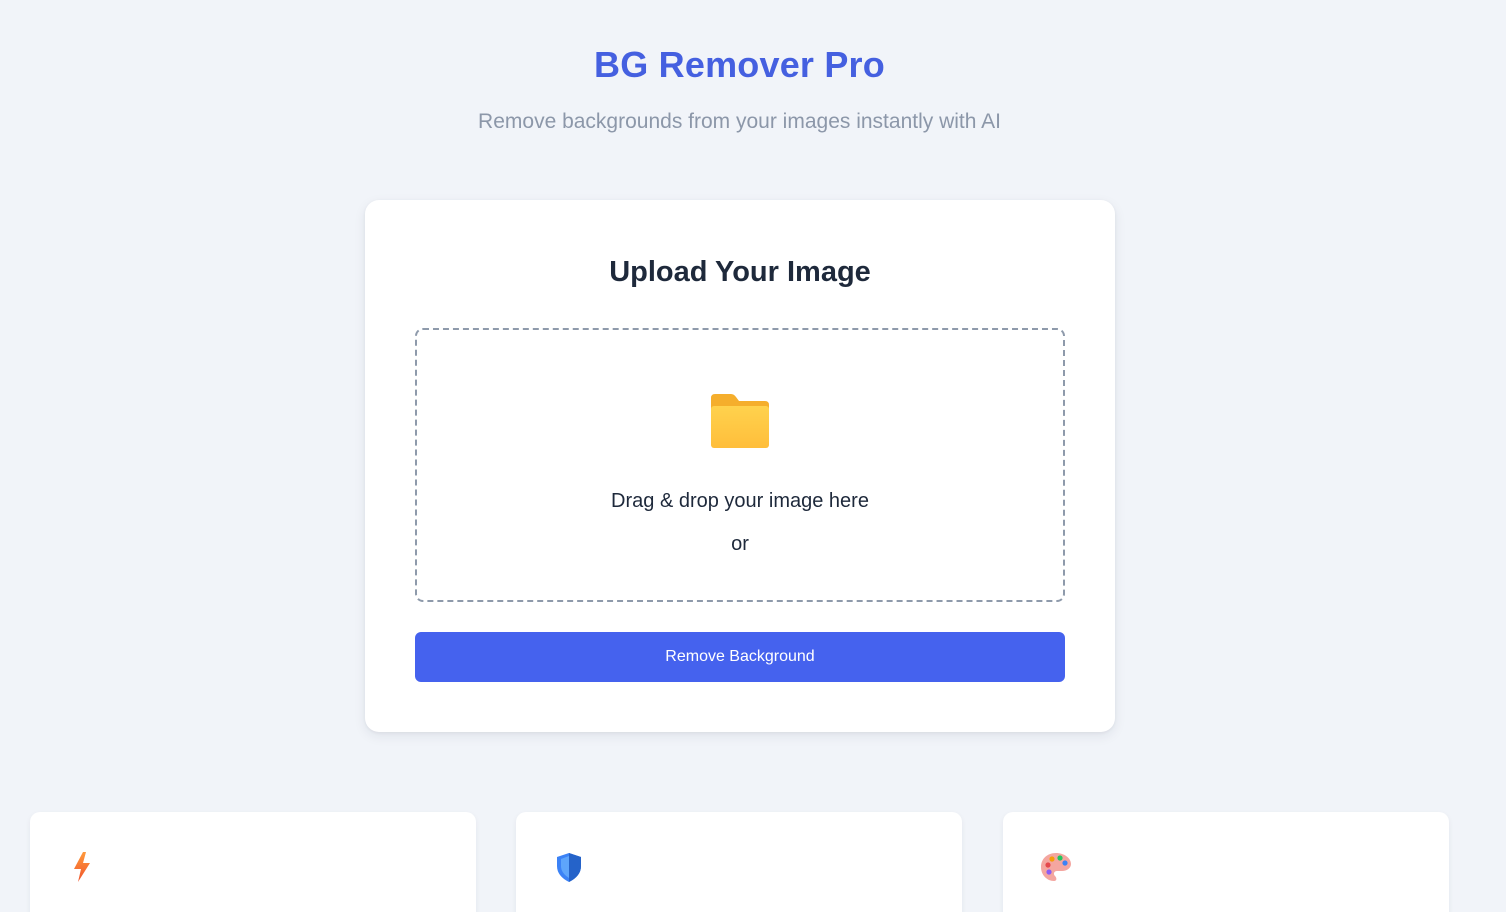 The image size is (1506, 912). I want to click on shield-icon, so click(569, 867).